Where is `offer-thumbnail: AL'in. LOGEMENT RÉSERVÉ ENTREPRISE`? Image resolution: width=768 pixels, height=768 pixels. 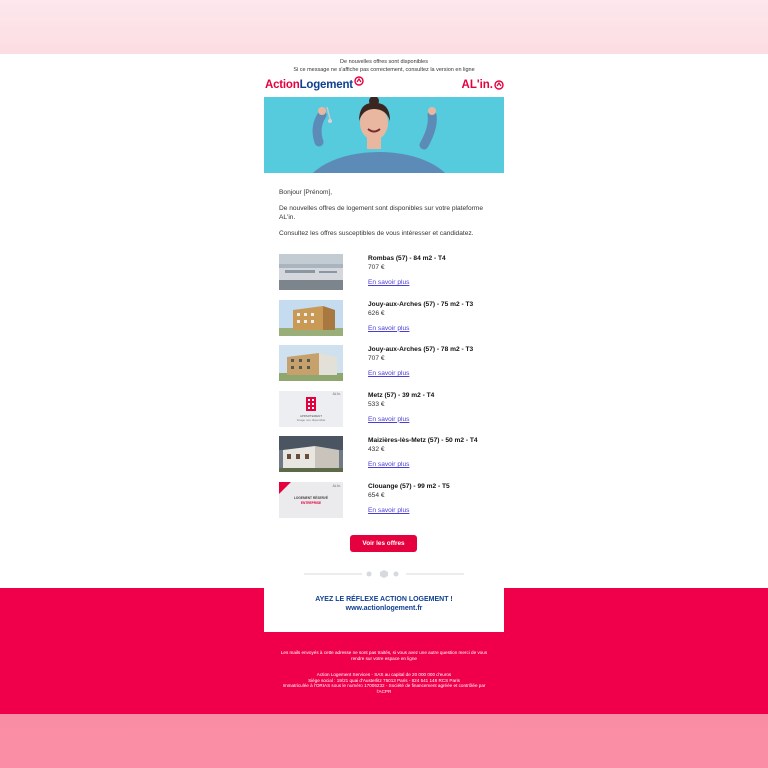 offer-thumbnail: AL'in. LOGEMENT RÉSERVÉ ENTREPRISE is located at coordinates (311, 499).